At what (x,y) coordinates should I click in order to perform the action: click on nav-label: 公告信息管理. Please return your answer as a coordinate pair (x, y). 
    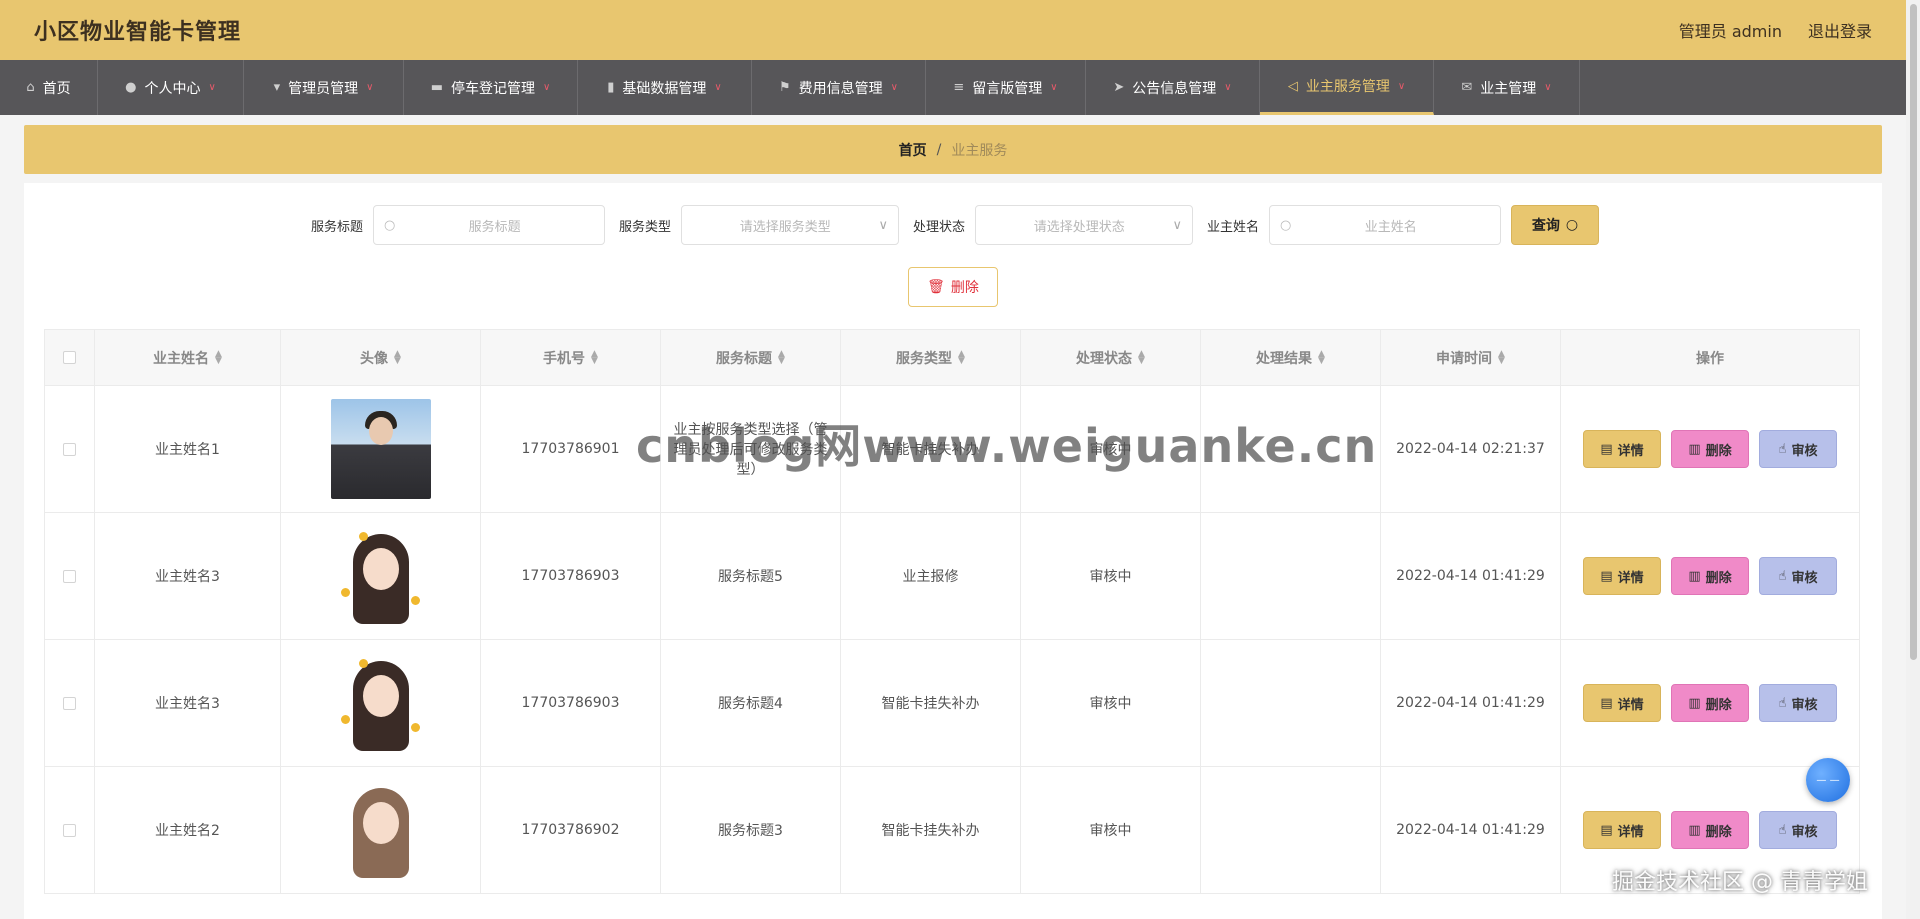
    Looking at the image, I should click on (1174, 88).